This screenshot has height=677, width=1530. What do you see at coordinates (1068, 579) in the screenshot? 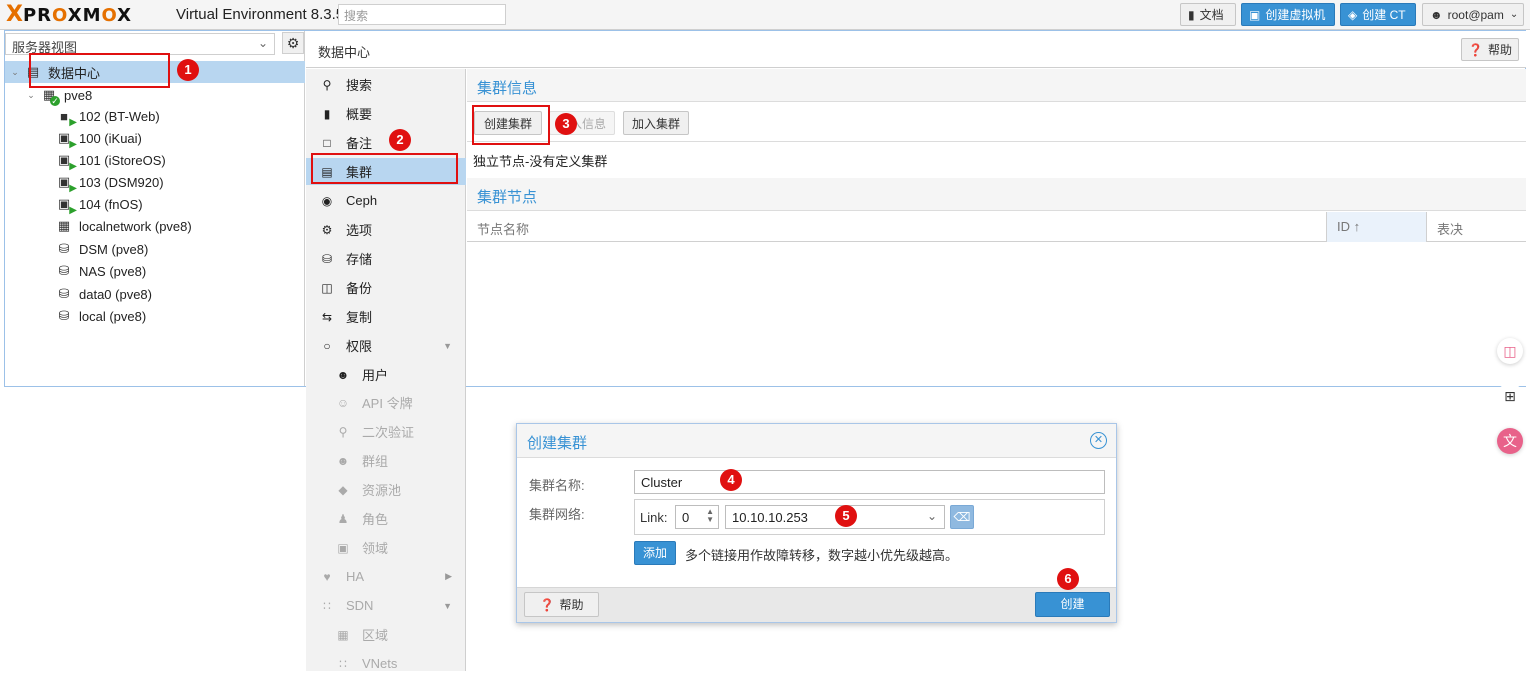
I see `step-marker-6: 6` at bounding box center [1068, 579].